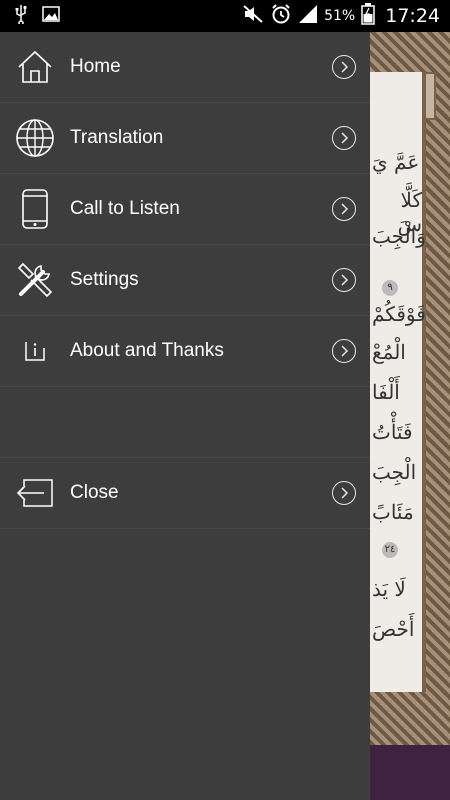 The height and width of the screenshot is (800, 450). What do you see at coordinates (399, 236) in the screenshot?
I see `verse-line: وَالْجِبَ` at bounding box center [399, 236].